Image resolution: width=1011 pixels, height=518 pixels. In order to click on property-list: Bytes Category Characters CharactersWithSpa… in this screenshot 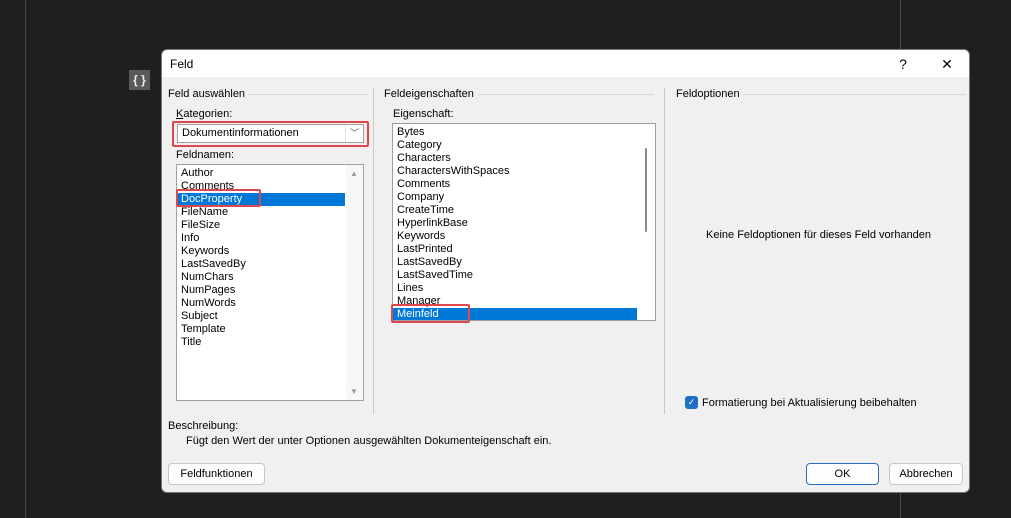, I will do `click(524, 222)`.